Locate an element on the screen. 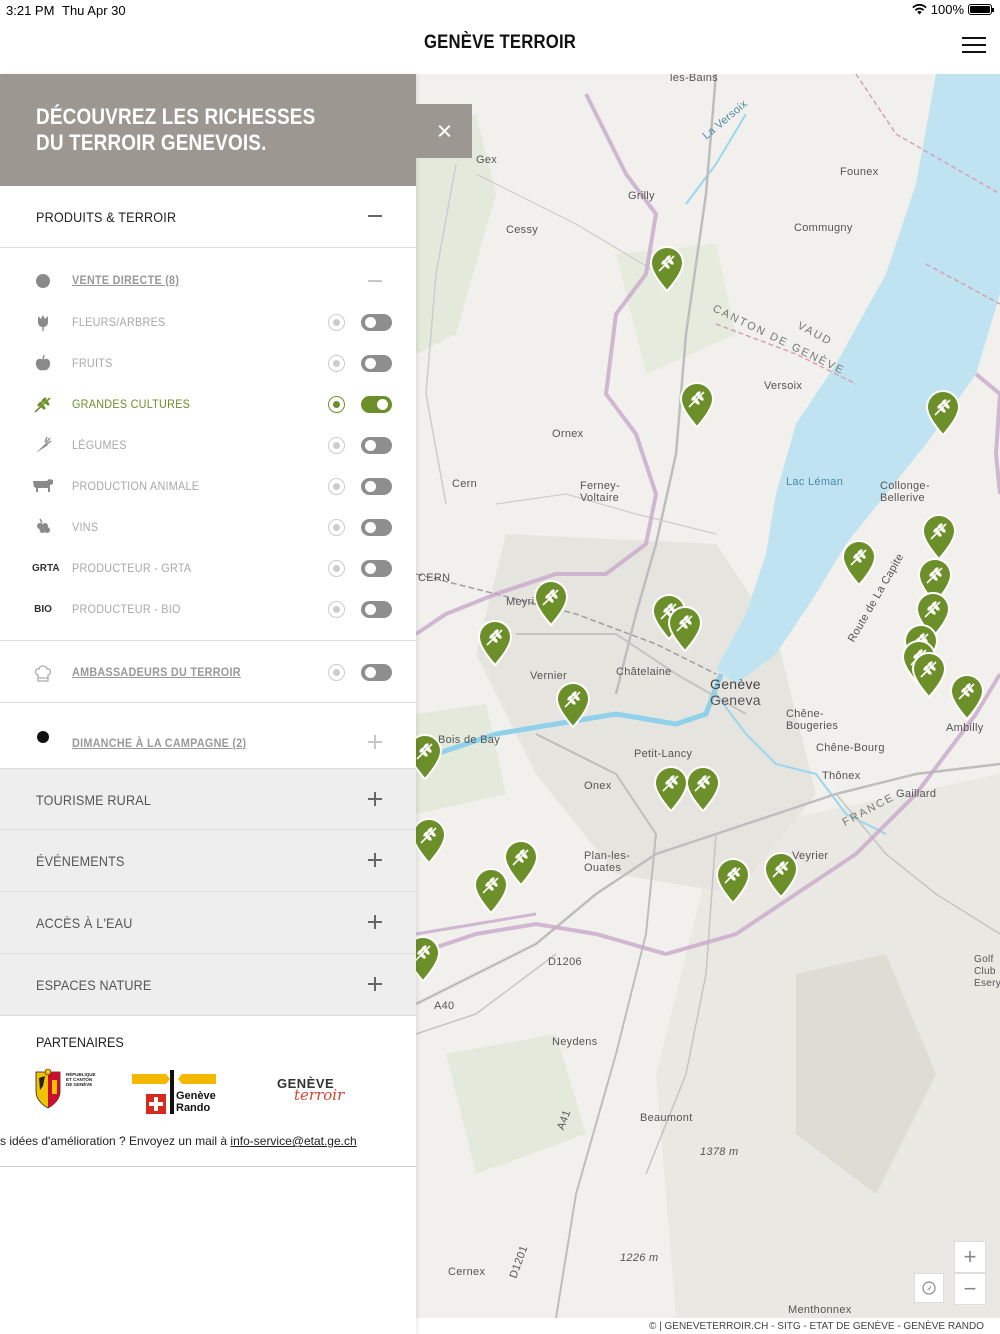 The height and width of the screenshot is (1334, 1000). divider is located at coordinates (208, 640).